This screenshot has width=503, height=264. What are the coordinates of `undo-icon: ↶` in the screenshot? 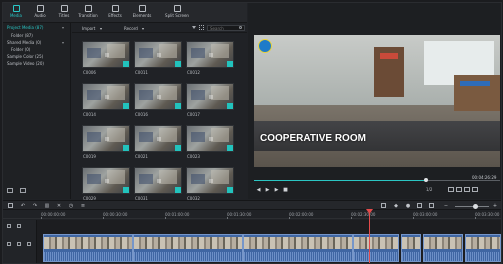 It's located at (23, 206).